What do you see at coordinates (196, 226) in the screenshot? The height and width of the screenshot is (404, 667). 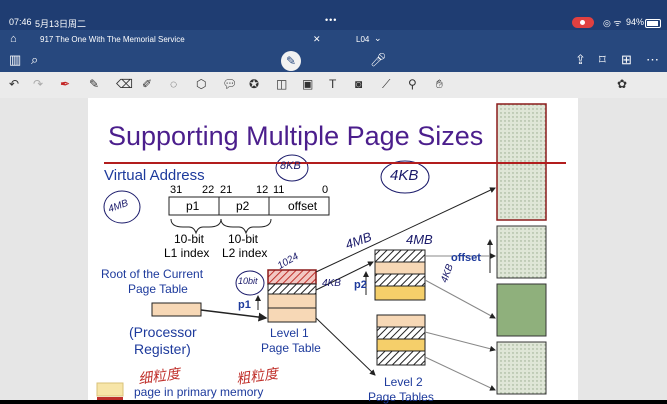 I see `l1-brace` at bounding box center [196, 226].